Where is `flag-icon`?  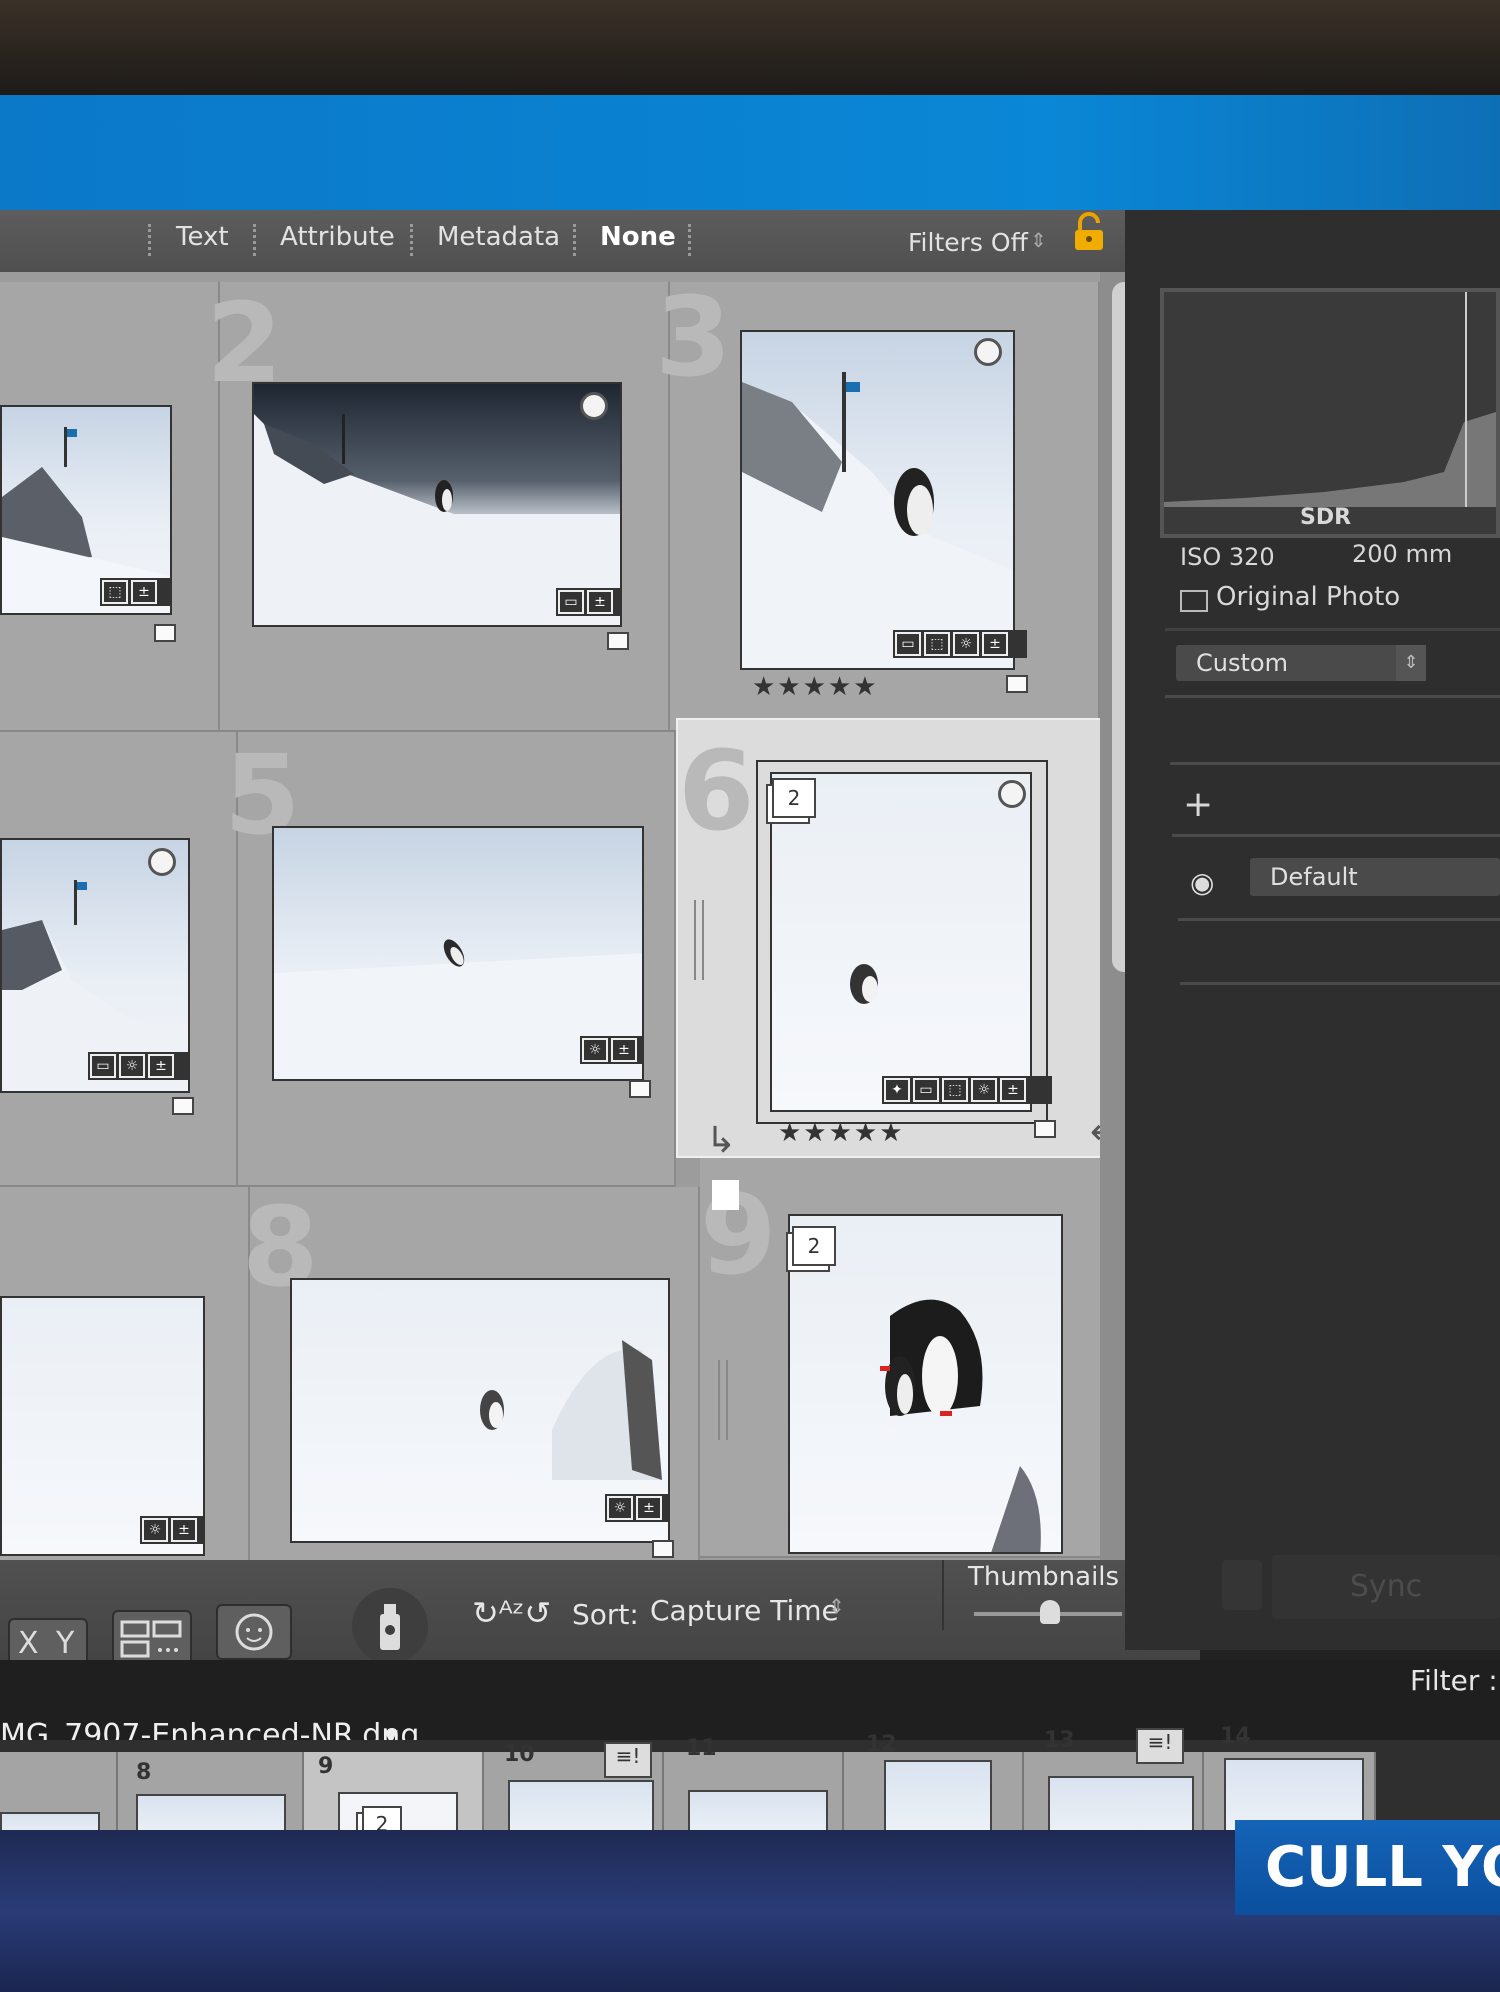
flag-icon is located at coordinates (725, 1195).